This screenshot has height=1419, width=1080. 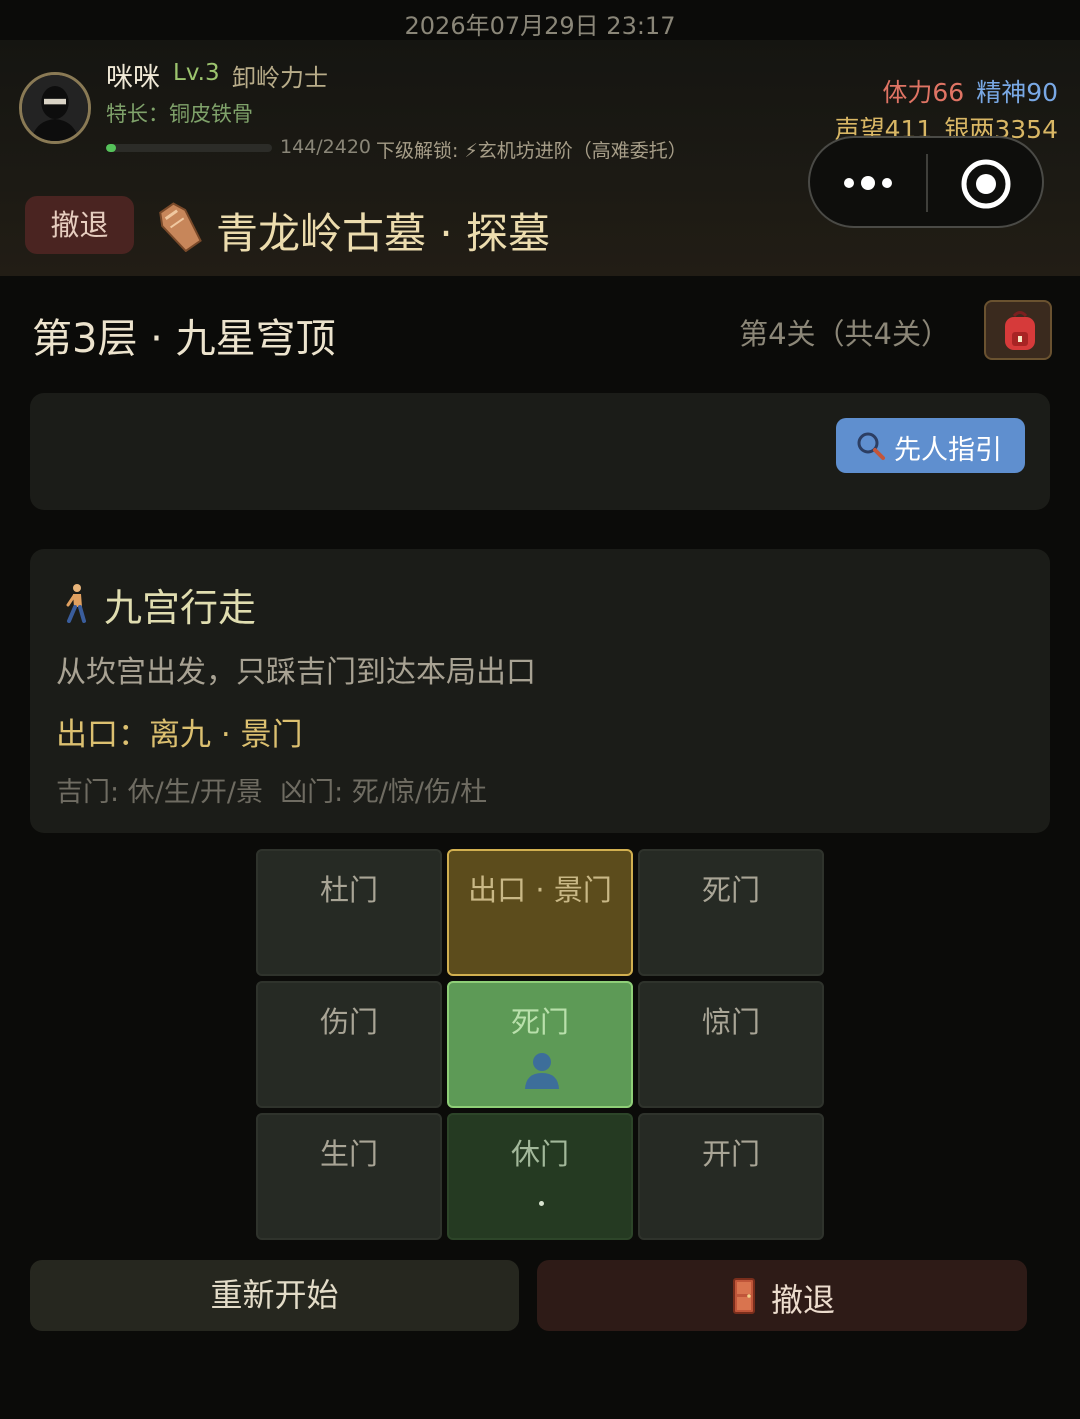 What do you see at coordinates (348, 1022) in the screenshot?
I see `grid-cell-label: 伤门` at bounding box center [348, 1022].